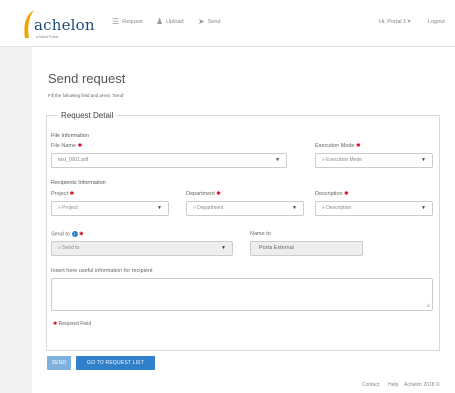 The image size is (455, 393). Describe the element at coordinates (132, 22) in the screenshot. I see `nav-request-label: Request` at that location.